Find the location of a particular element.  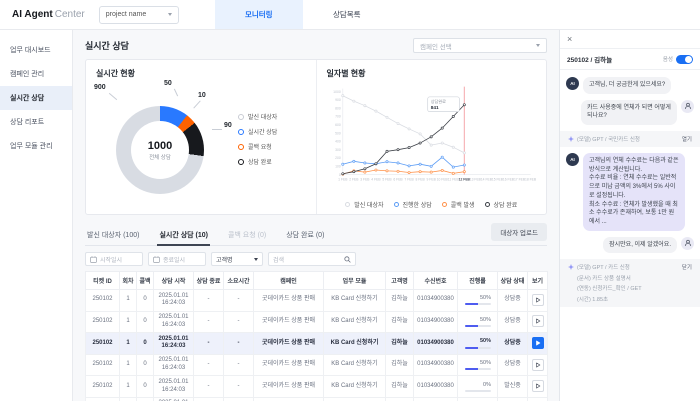

toggle-knob is located at coordinates (688, 59).